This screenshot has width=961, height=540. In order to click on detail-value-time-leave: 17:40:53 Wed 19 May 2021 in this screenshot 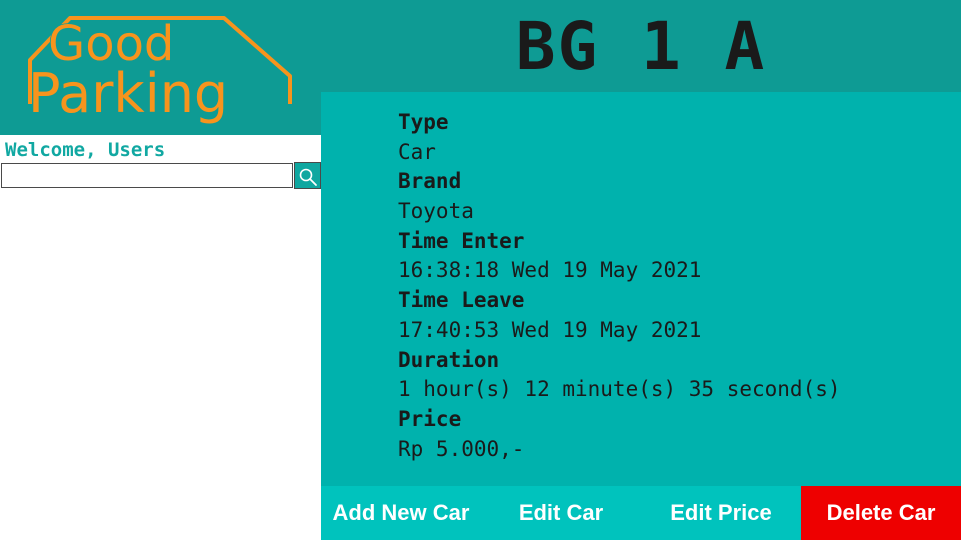, I will do `click(550, 329)`.